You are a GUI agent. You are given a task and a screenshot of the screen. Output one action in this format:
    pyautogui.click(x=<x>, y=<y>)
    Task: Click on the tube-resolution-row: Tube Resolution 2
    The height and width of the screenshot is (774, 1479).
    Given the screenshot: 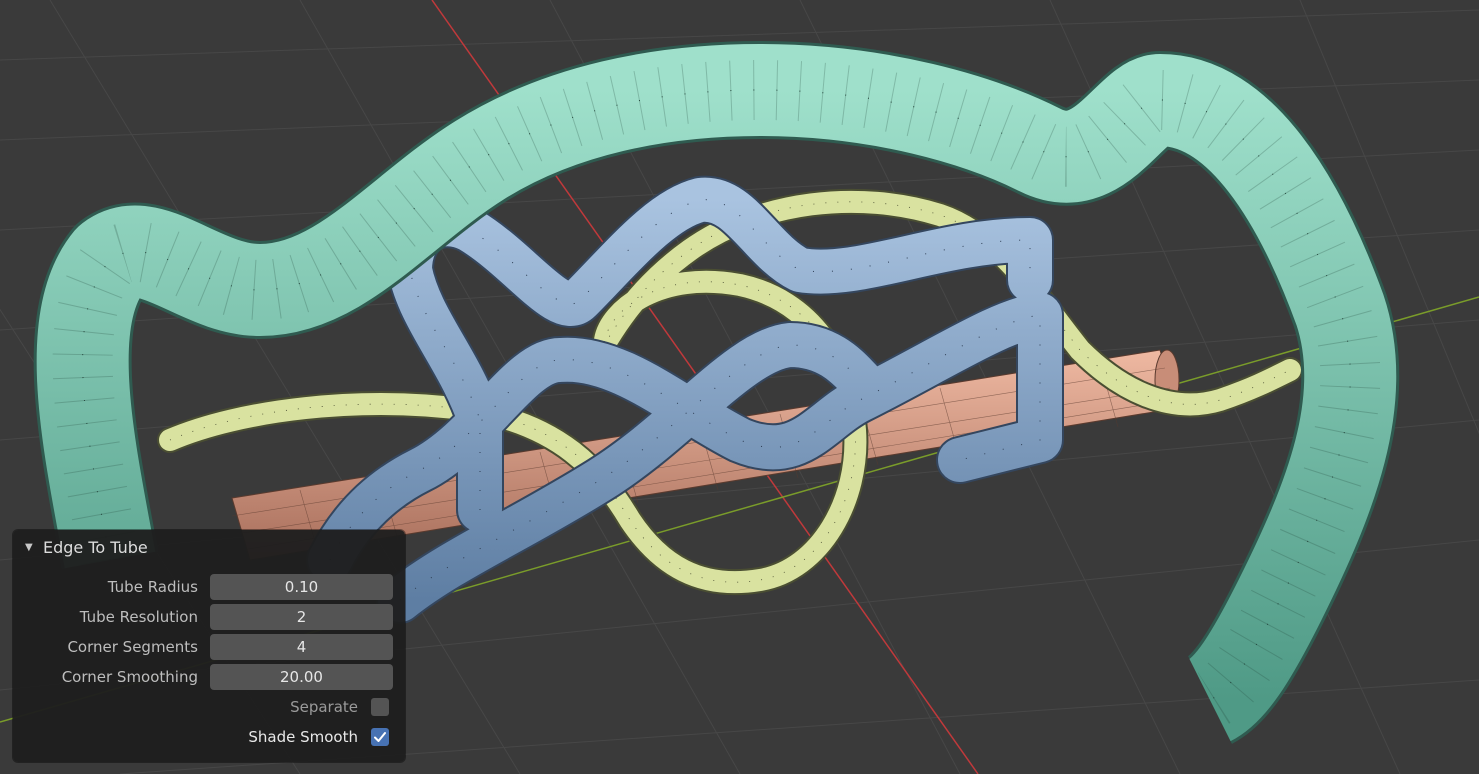 What is the action you would take?
    pyautogui.click(x=209, y=617)
    